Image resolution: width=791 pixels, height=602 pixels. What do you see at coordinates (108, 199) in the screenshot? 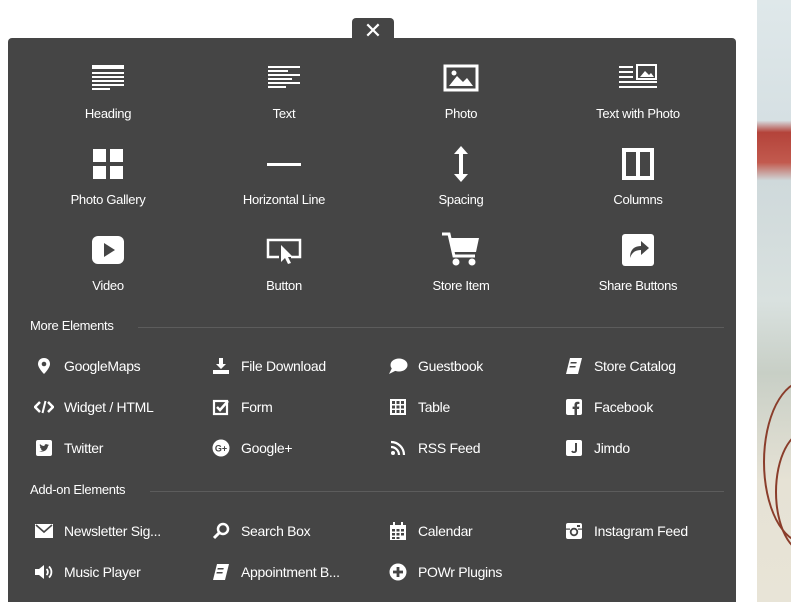
I see `tile-label: Photo Gallery` at bounding box center [108, 199].